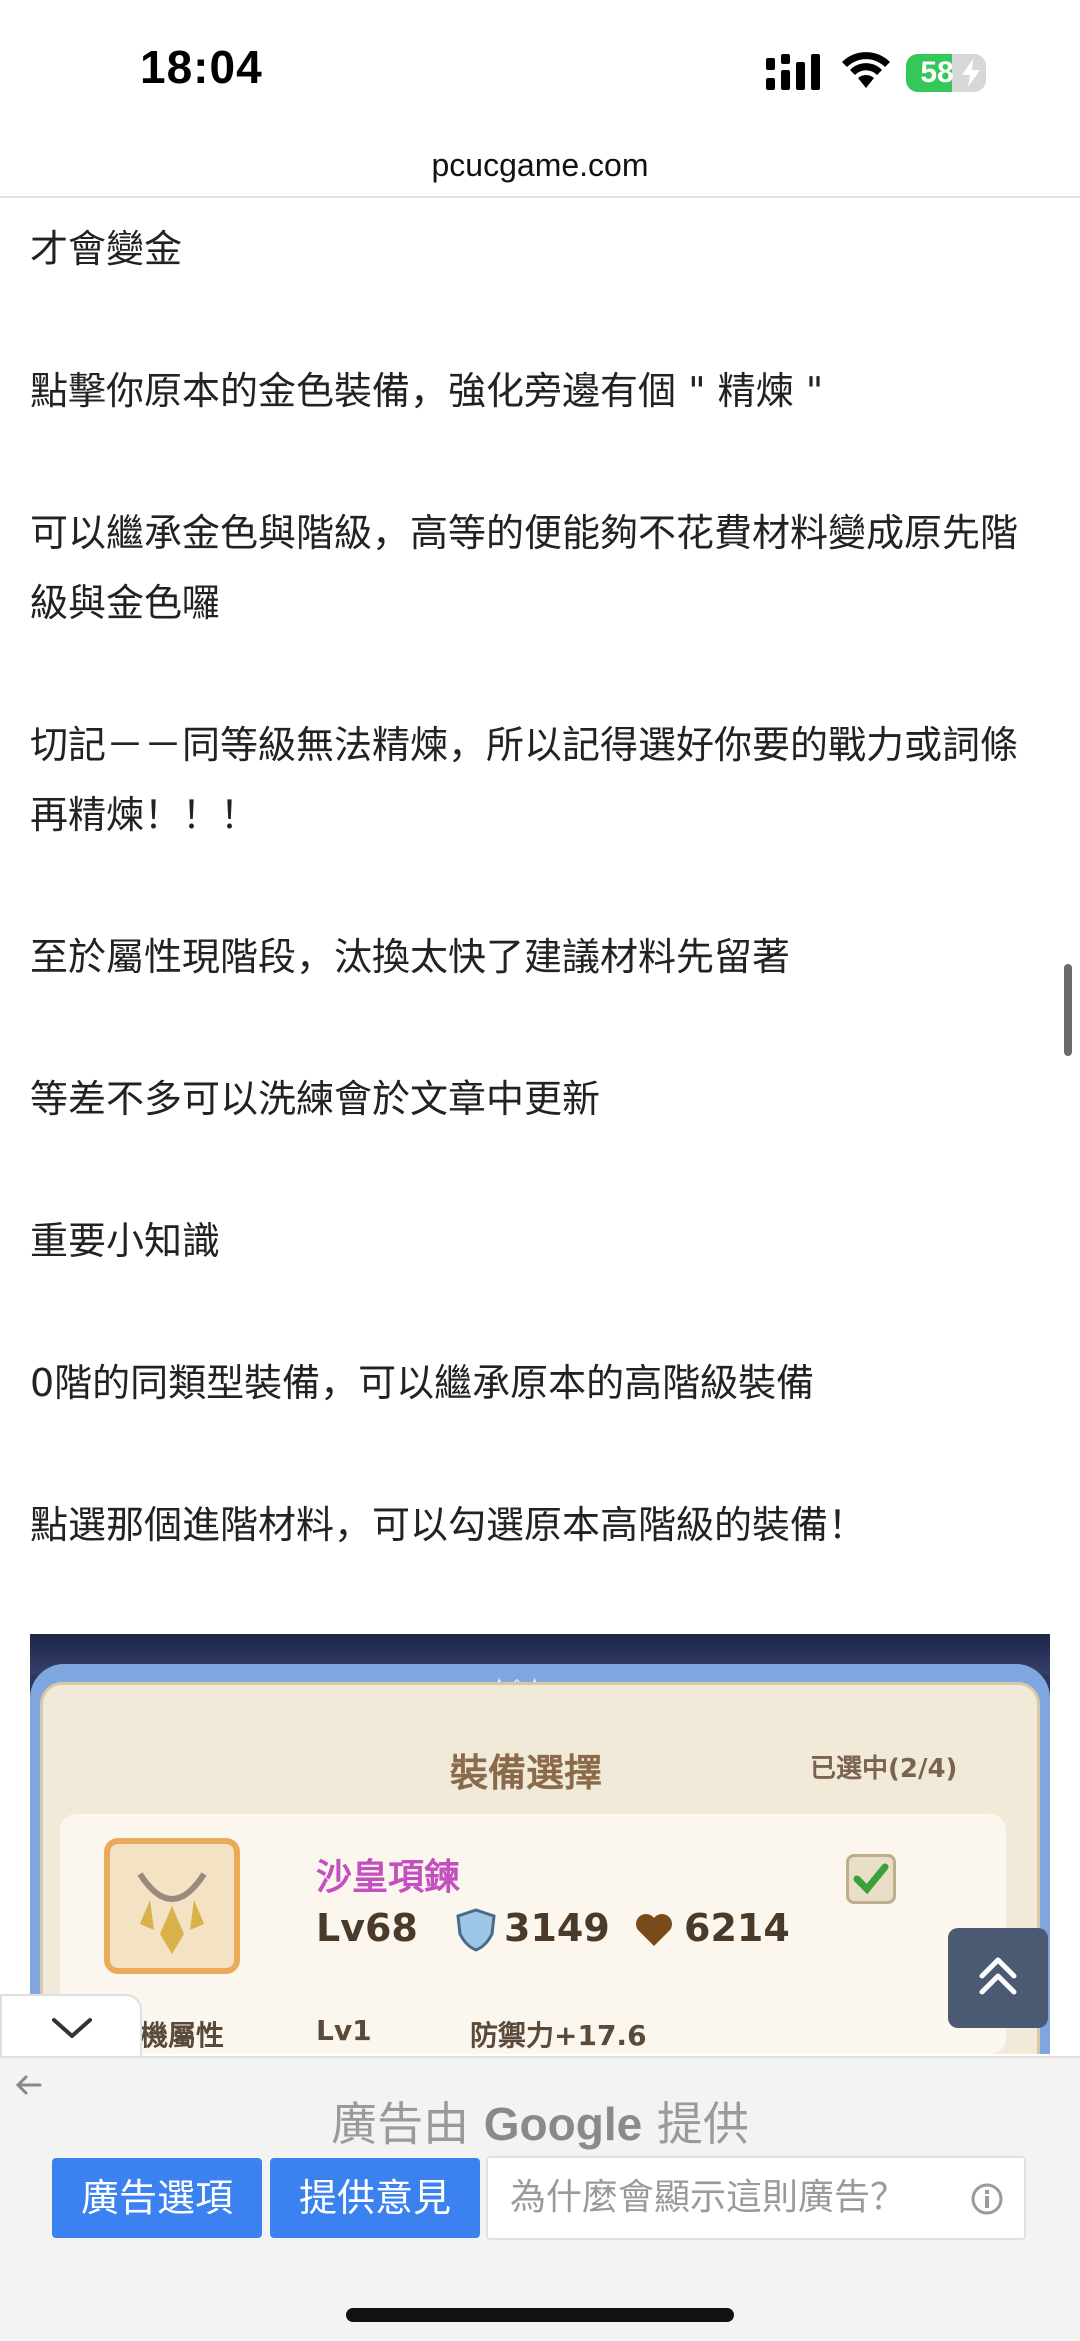 The width and height of the screenshot is (1080, 2341). Describe the element at coordinates (563, 2124) in the screenshot. I see `google-logo: Google` at that location.